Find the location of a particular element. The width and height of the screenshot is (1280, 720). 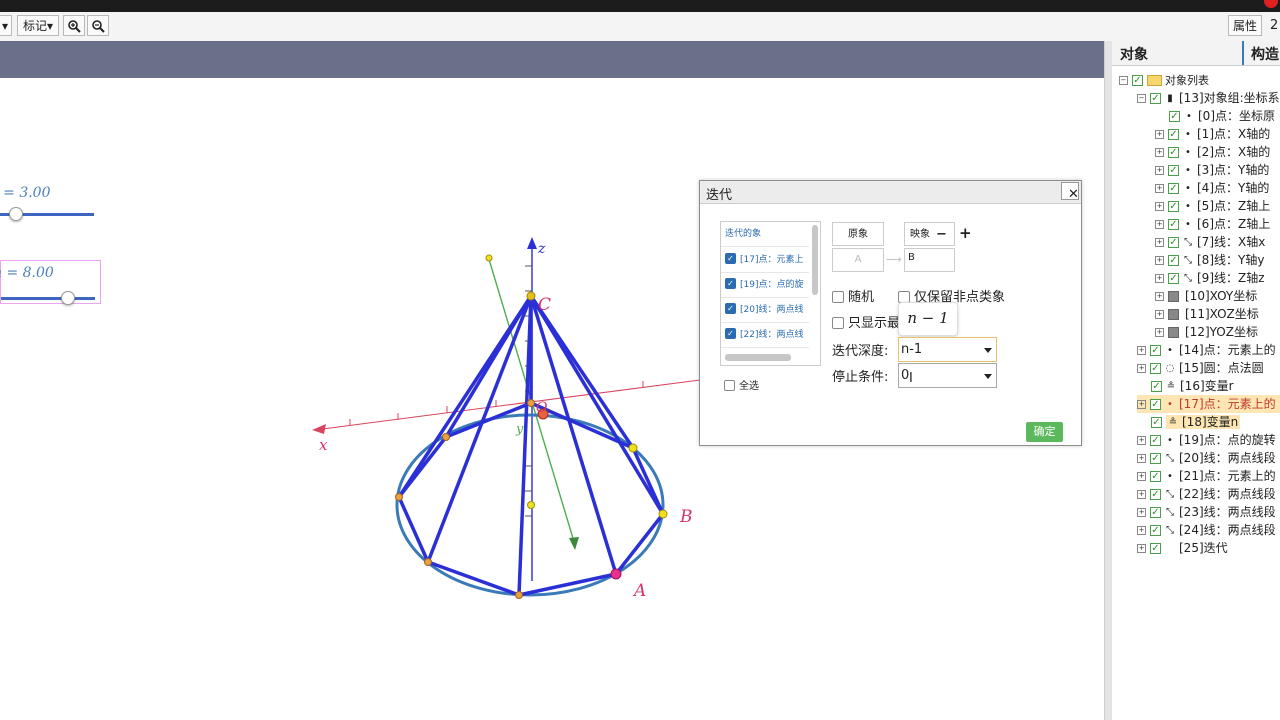

tree-item-25: + ✓ [25]迭代 is located at coordinates (1182, 548).